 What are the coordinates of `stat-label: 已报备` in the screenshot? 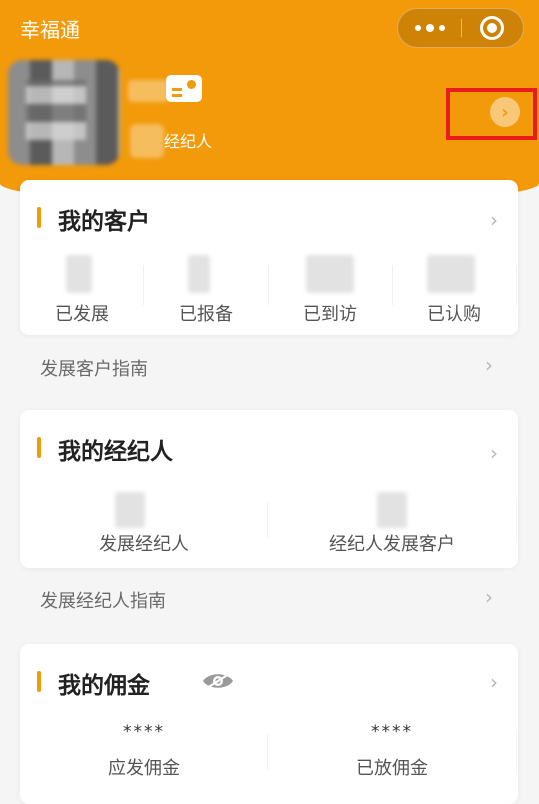 It's located at (206, 314).